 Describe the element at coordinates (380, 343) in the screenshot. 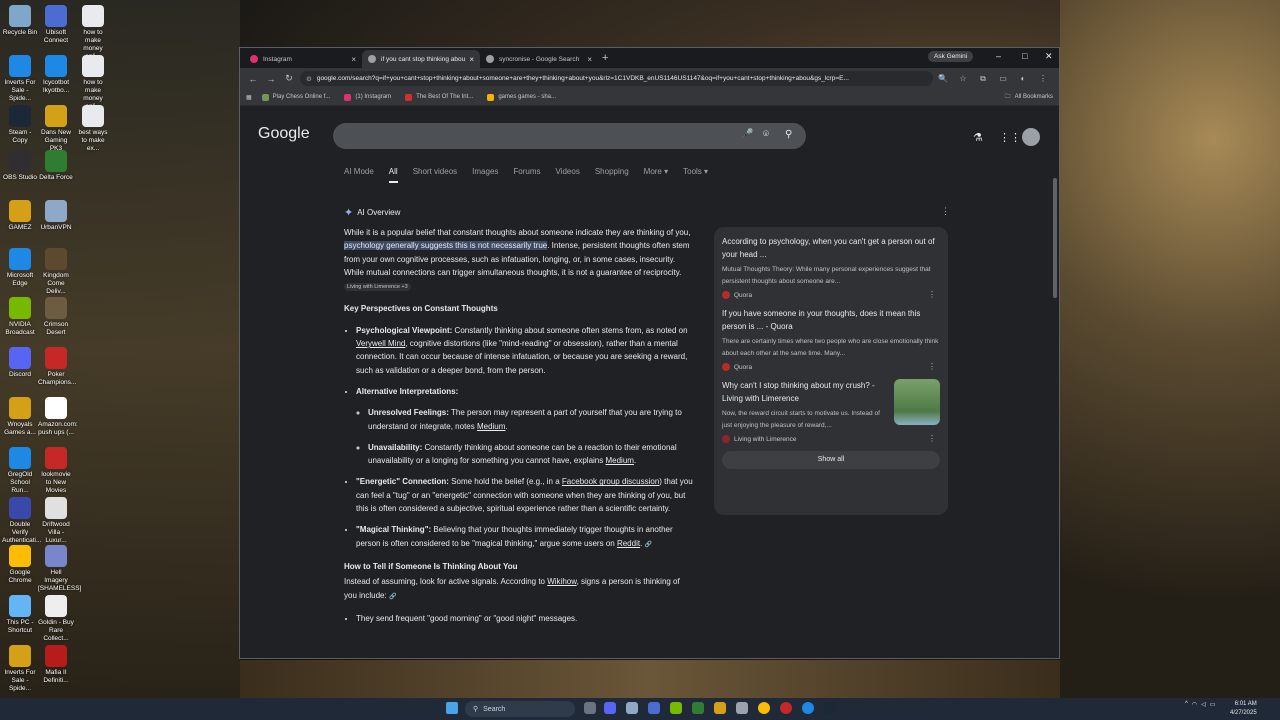

I see `source-link: Verywell Mind` at that location.